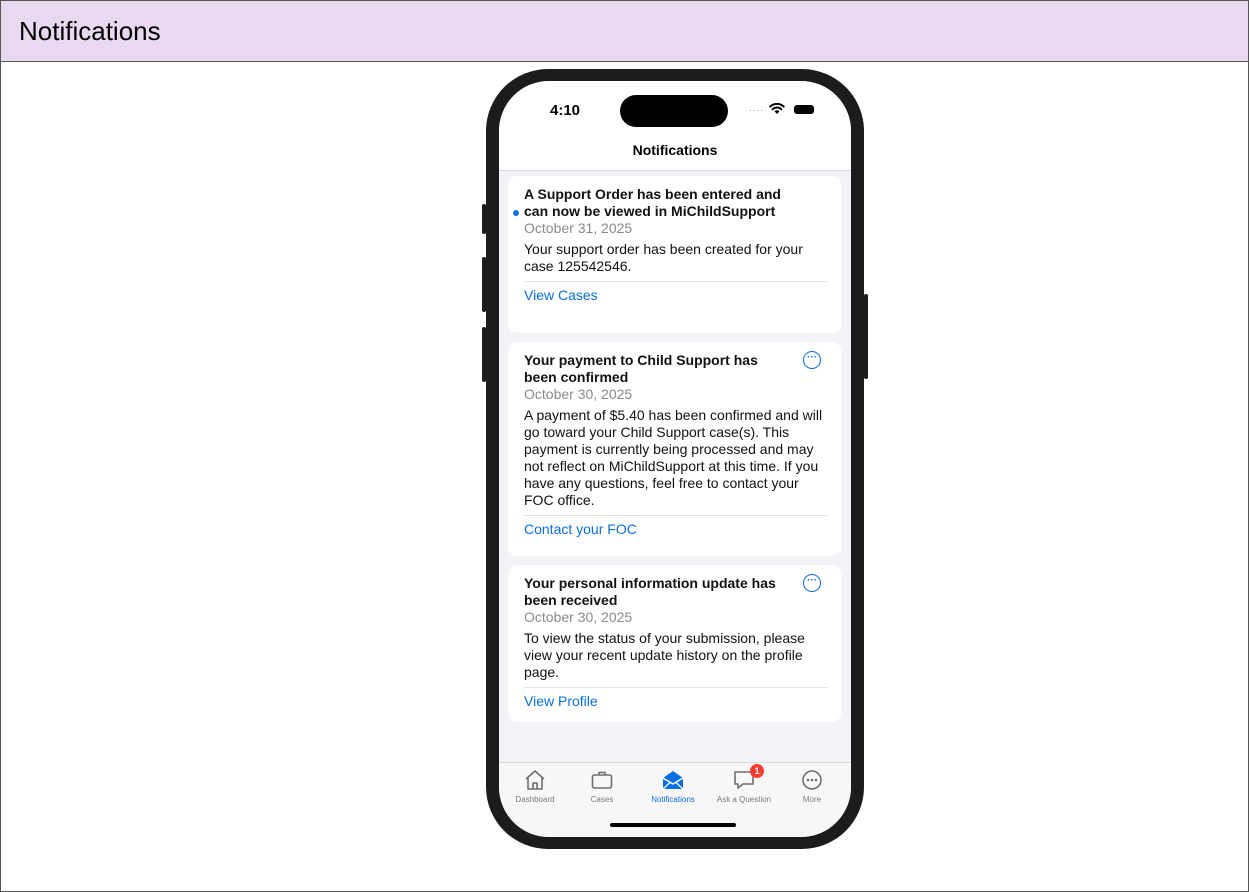 The width and height of the screenshot is (1249, 892). Describe the element at coordinates (484, 284) in the screenshot. I see `phone-volume-up-button` at that location.